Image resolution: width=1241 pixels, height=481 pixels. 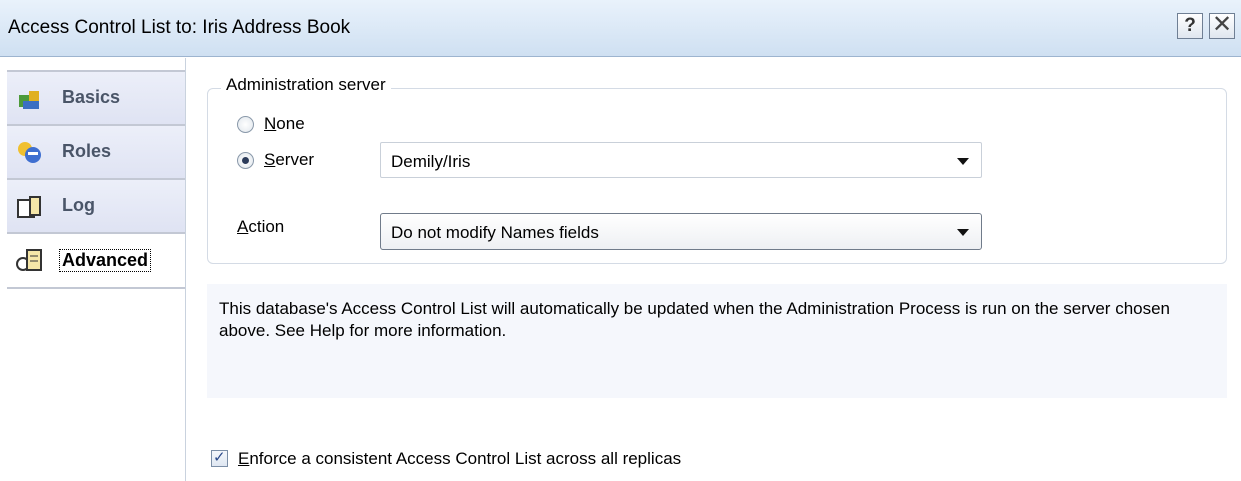 What do you see at coordinates (29, 152) in the screenshot?
I see `roles-icon` at bounding box center [29, 152].